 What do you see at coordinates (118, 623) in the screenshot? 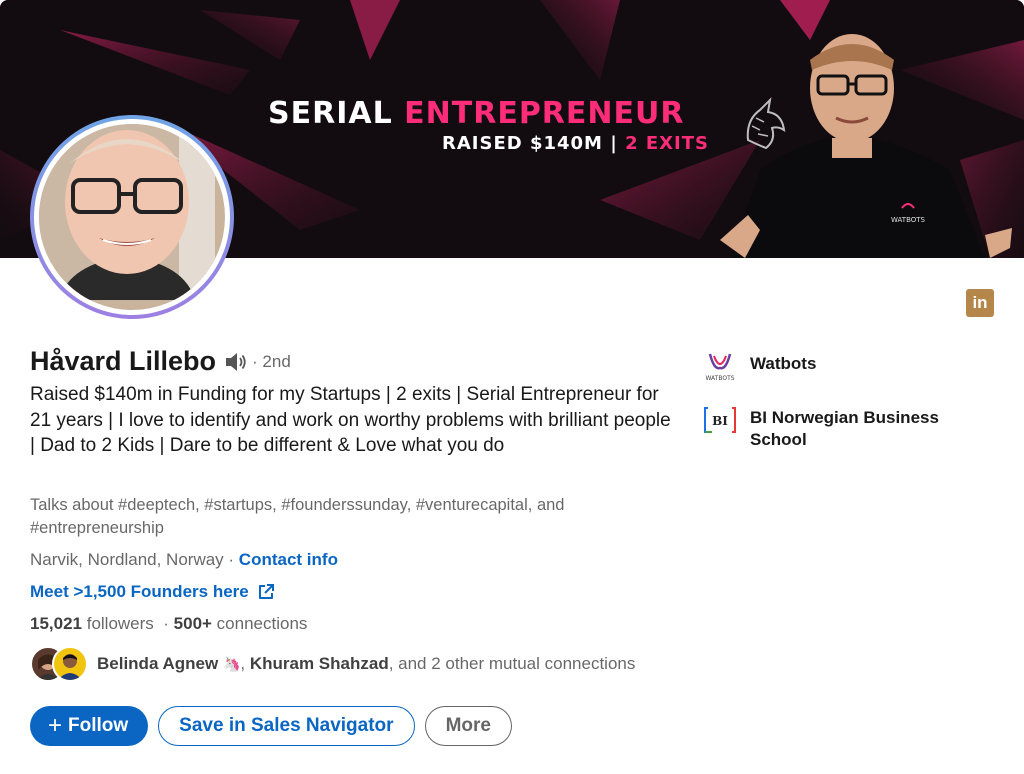
I see `followers-label: followers` at bounding box center [118, 623].